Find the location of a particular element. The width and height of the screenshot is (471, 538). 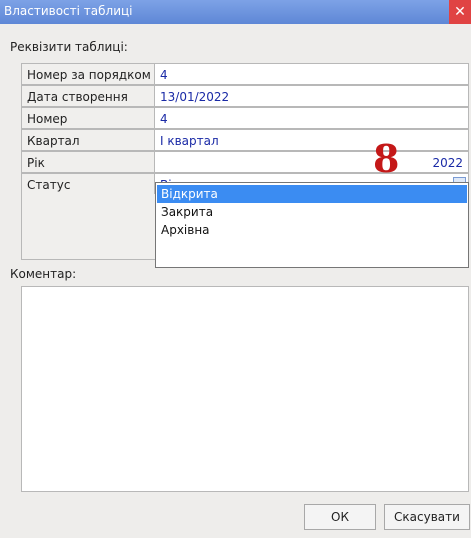

dropdown-option-closed: Закрита is located at coordinates (312, 212).